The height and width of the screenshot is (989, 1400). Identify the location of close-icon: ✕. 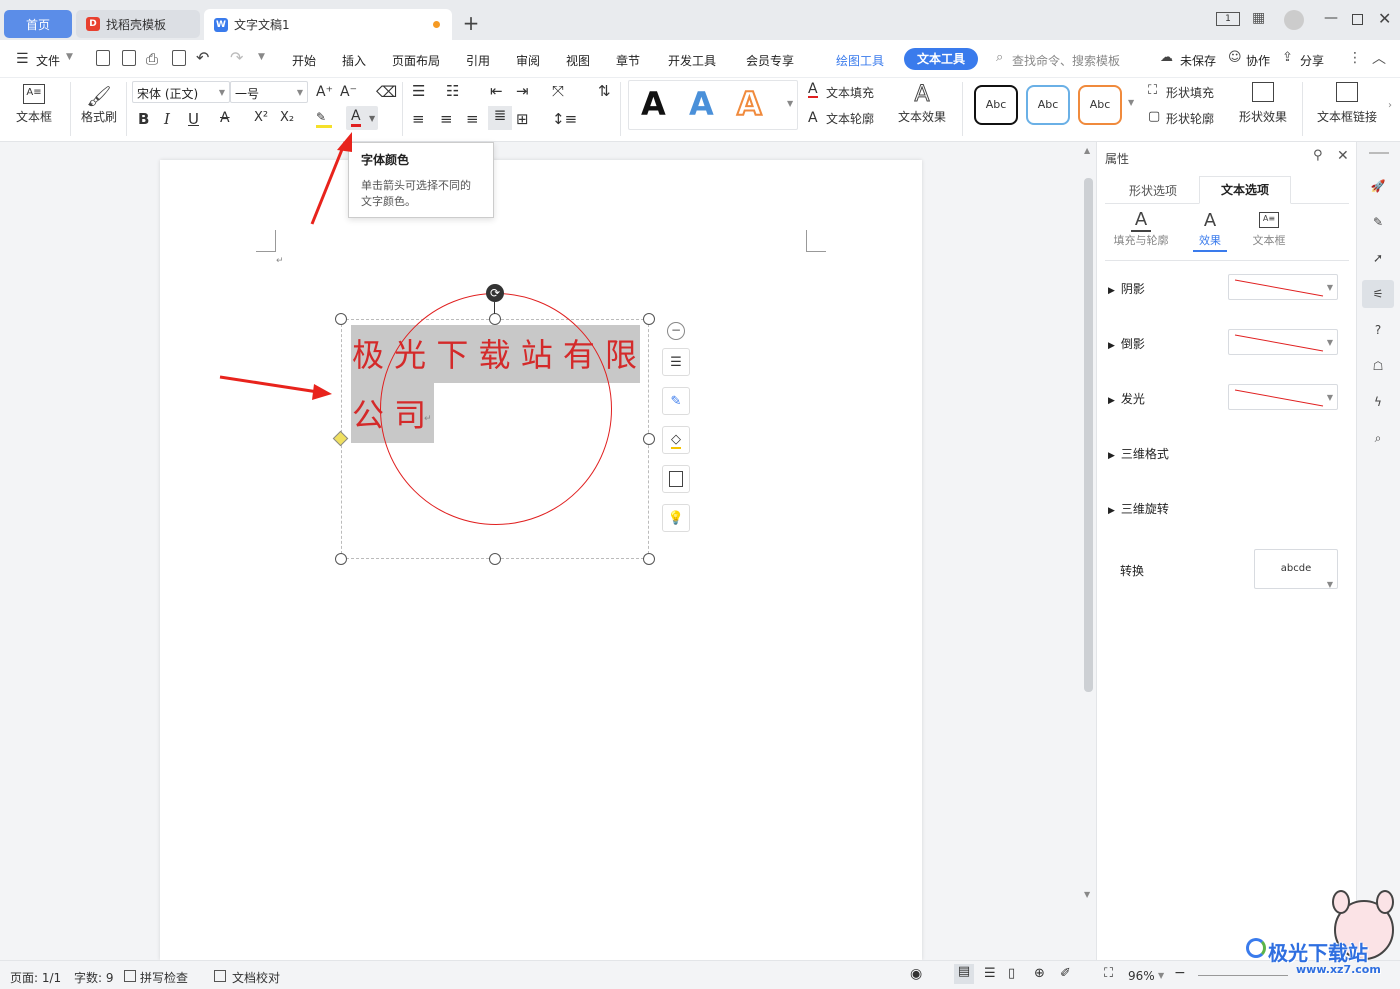
(1384, 18).